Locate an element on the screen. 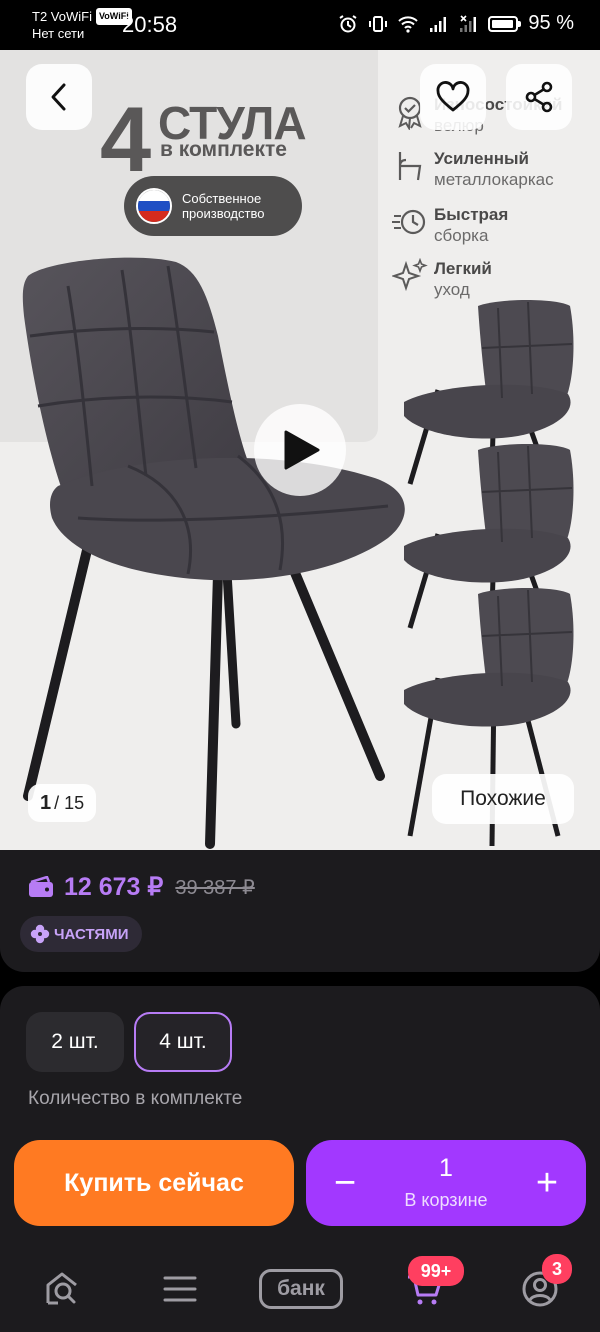 This screenshot has width=600, height=1332. favorite-button is located at coordinates (453, 97).